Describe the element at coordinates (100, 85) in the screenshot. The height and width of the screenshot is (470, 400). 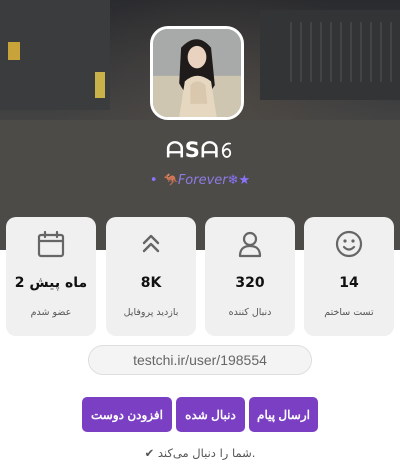
I see `cover-post` at that location.